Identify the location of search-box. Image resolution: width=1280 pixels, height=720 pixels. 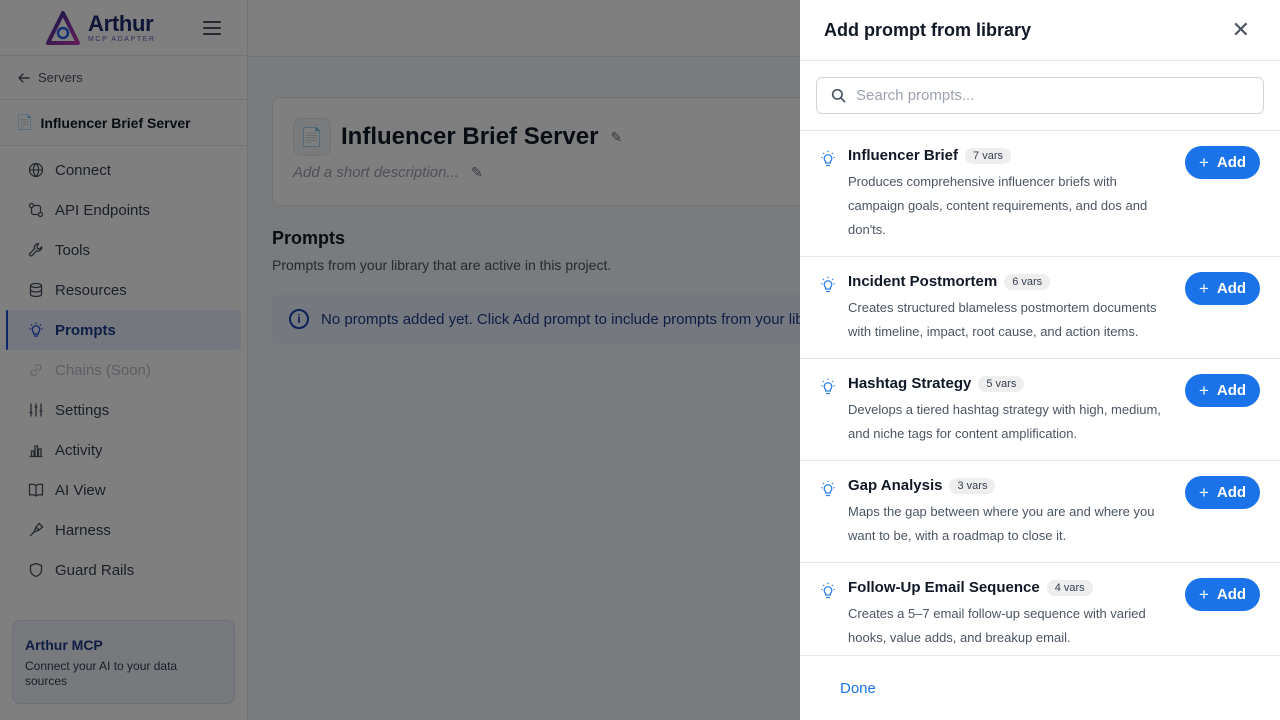
(1040, 95).